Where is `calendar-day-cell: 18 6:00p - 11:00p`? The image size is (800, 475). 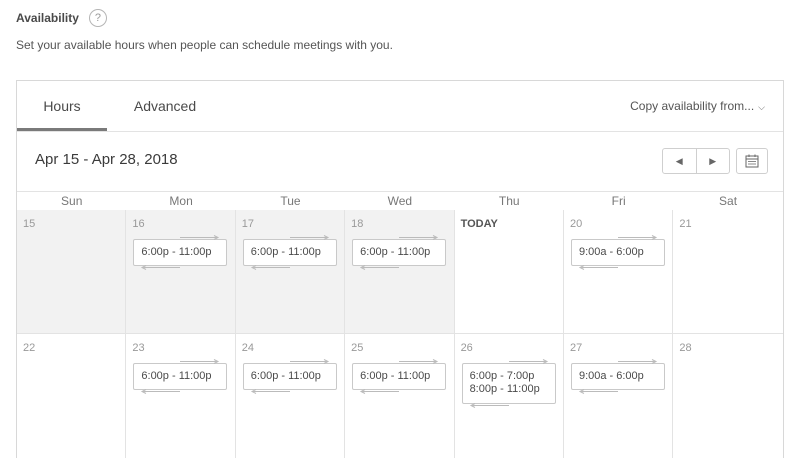
calendar-day-cell: 18 6:00p - 11:00p is located at coordinates (400, 271).